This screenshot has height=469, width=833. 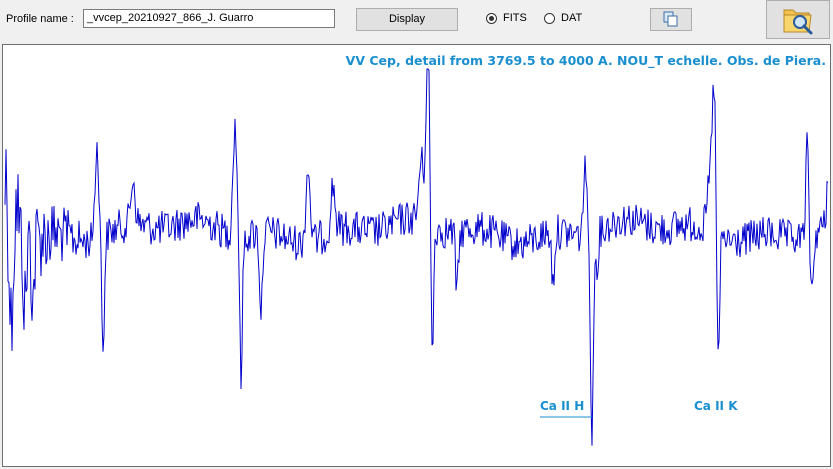 I want to click on folder-search-icon, so click(x=798, y=22).